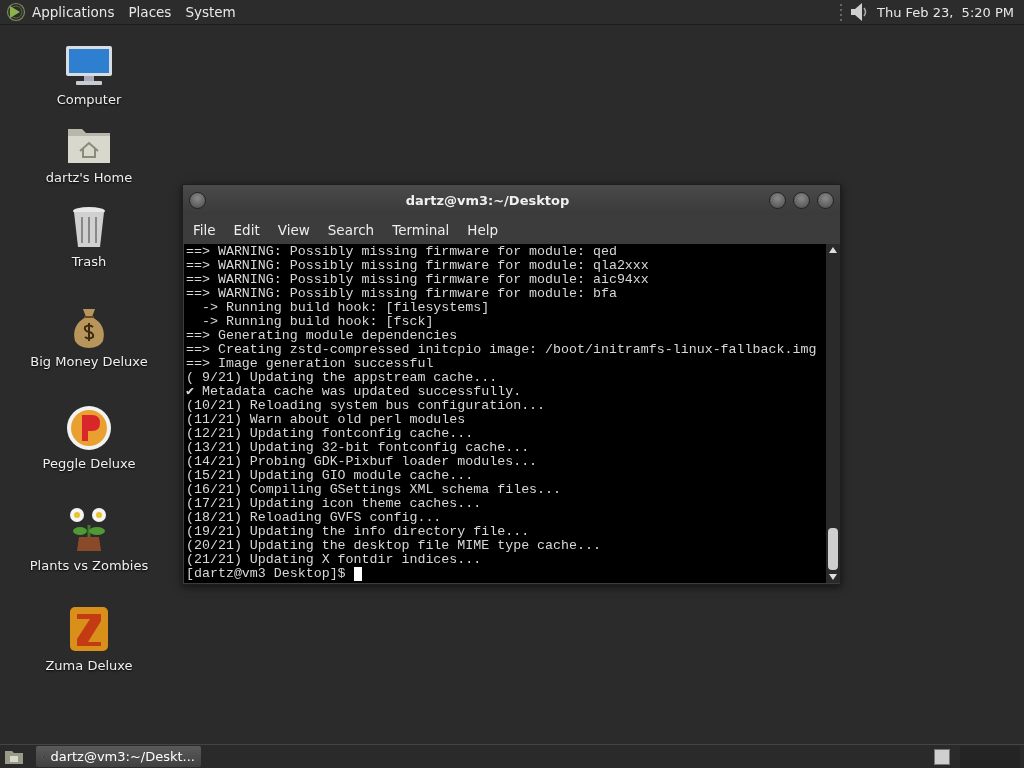 The width and height of the screenshot is (1024, 768). I want to click on maximize-button, so click(801, 200).